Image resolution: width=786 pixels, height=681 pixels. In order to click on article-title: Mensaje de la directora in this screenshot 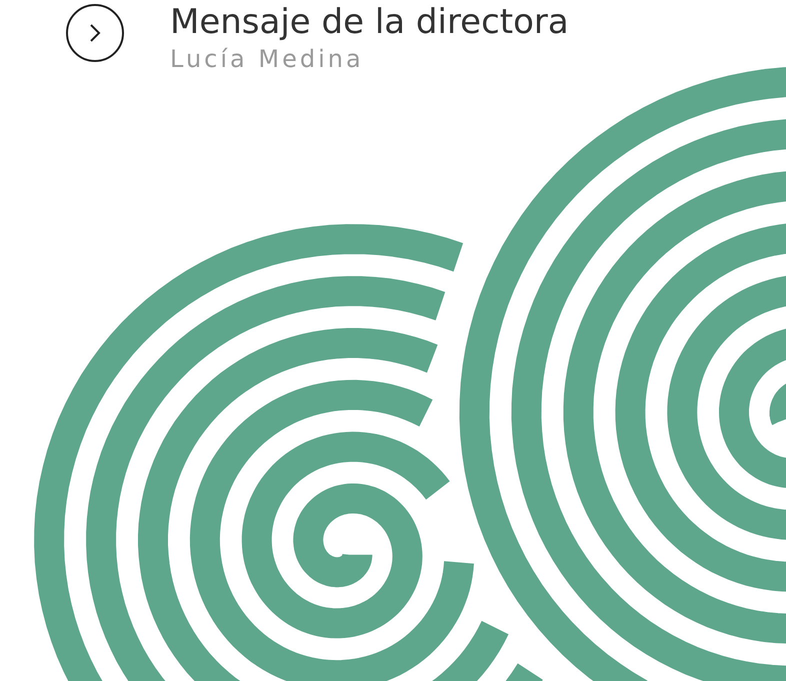, I will do `click(369, 23)`.